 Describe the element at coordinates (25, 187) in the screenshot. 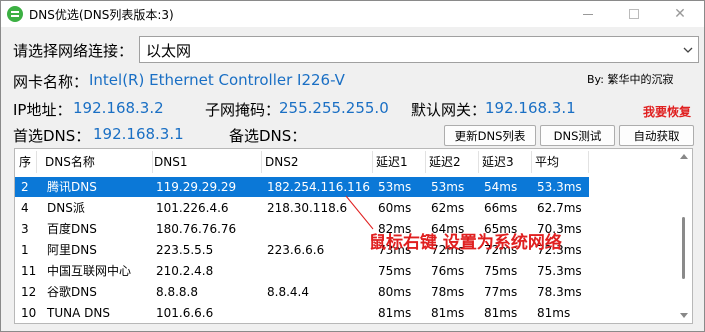

I see `cell-index: 2` at that location.